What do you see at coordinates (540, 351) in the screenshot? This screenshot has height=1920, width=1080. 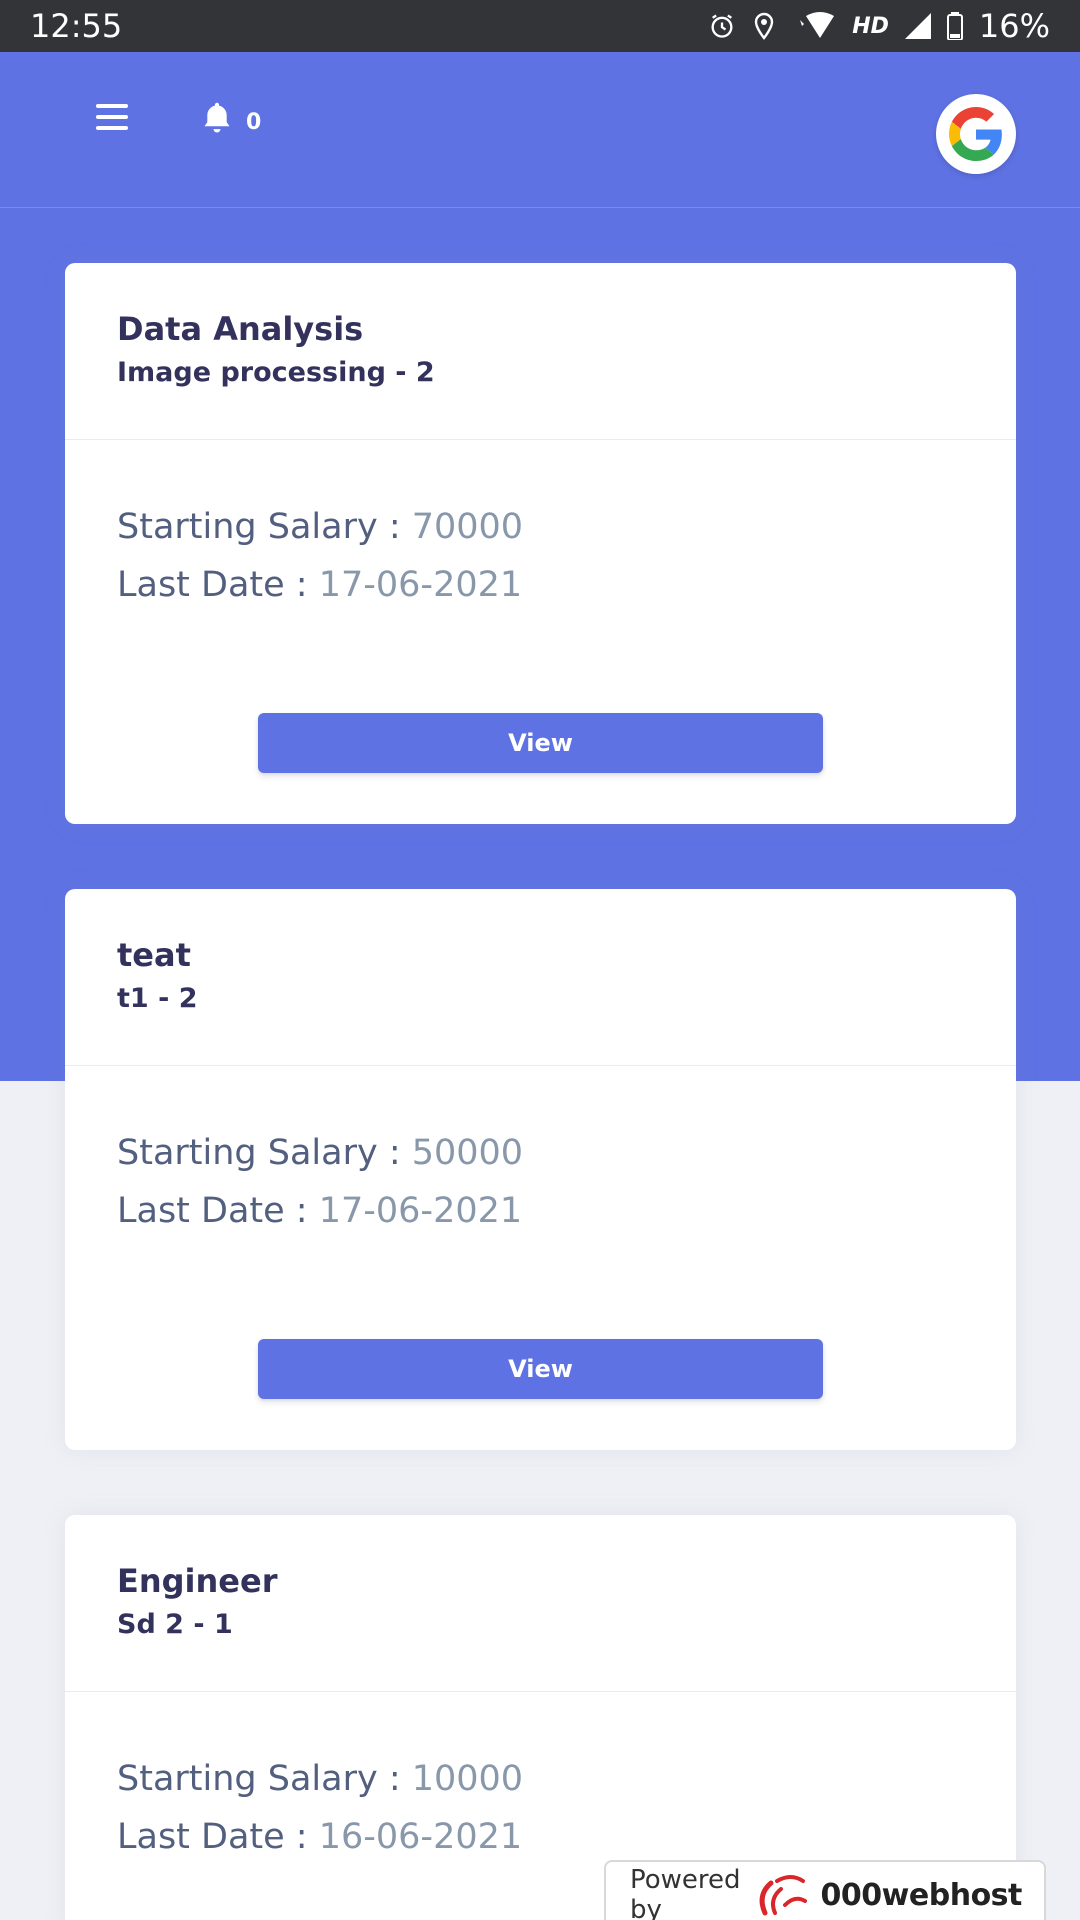 I see `job-card-header: Data Analysis Image processing - 2` at bounding box center [540, 351].